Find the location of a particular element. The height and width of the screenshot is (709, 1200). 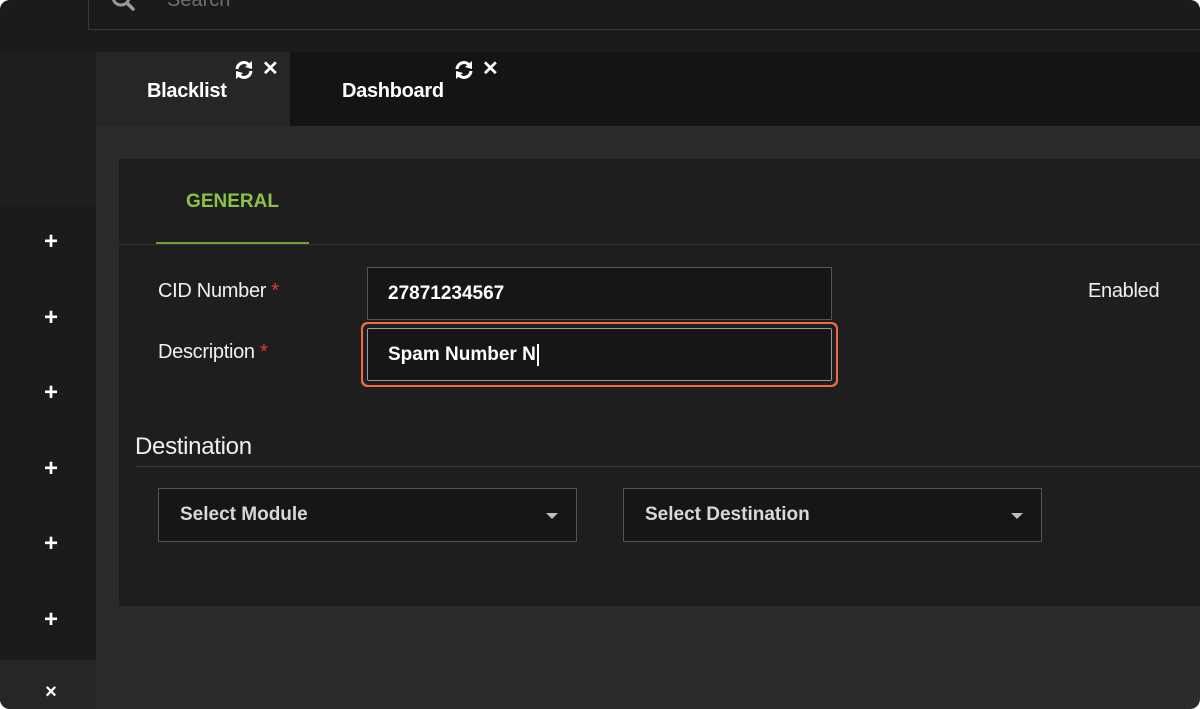

sidebar-add-button-3: + is located at coordinates (51, 393).